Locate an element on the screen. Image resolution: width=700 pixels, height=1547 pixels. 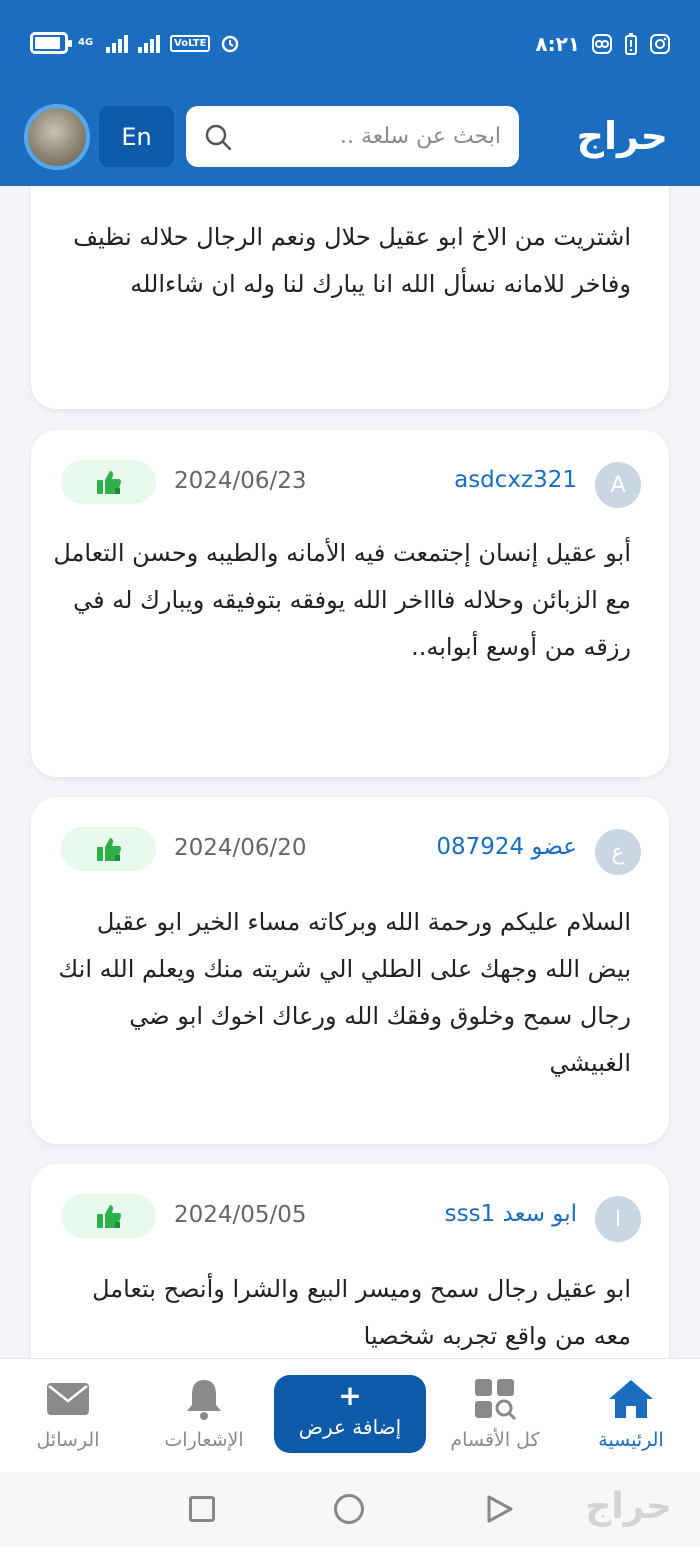
battery-alert-icon is located at coordinates (631, 44).